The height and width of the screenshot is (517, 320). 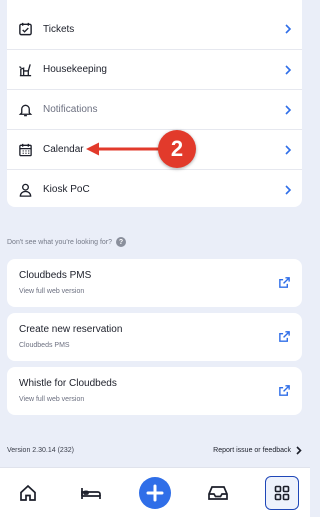 I want to click on link-title: Whistle for Cloudbeds, so click(x=68, y=383).